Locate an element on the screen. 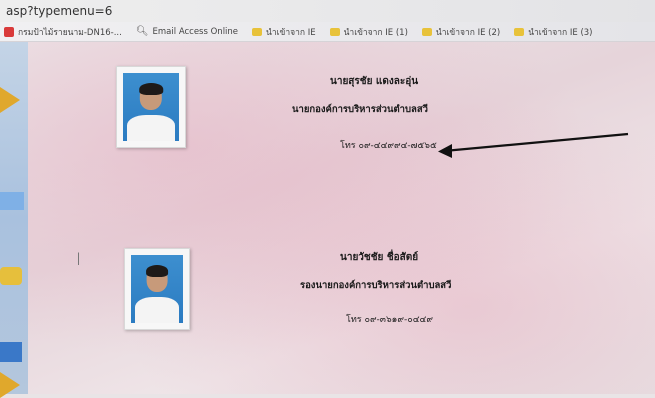 This screenshot has width=655, height=398. bookmark-label: นำเข้าจาก IE is located at coordinates (291, 32).